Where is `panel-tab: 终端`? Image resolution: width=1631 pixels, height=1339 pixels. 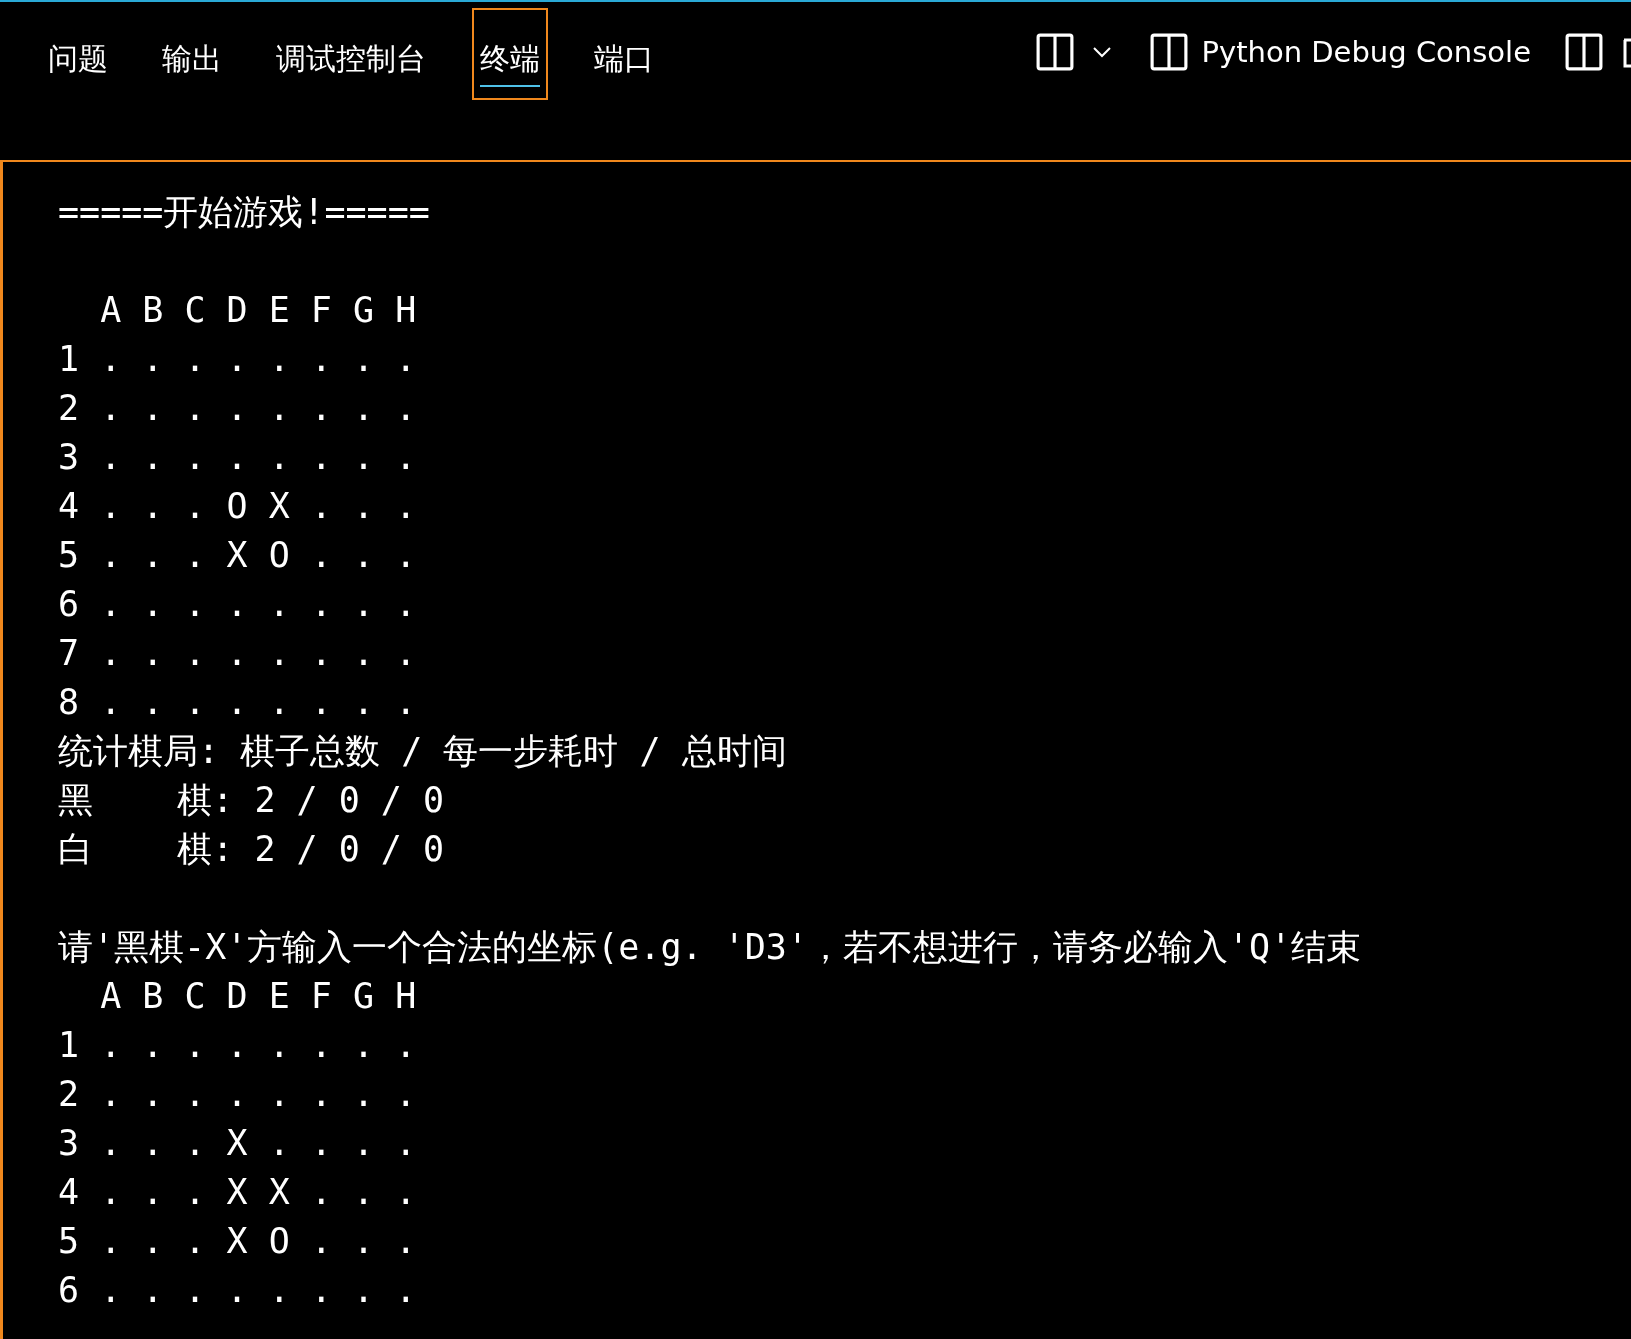 panel-tab: 终端 is located at coordinates (510, 54).